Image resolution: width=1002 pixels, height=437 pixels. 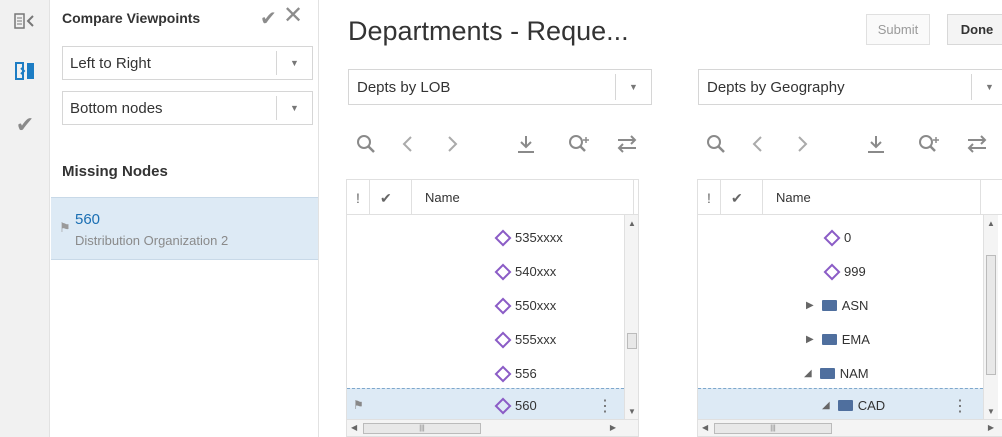 I want to click on table-row: ◢ NAM, so click(x=850, y=374).